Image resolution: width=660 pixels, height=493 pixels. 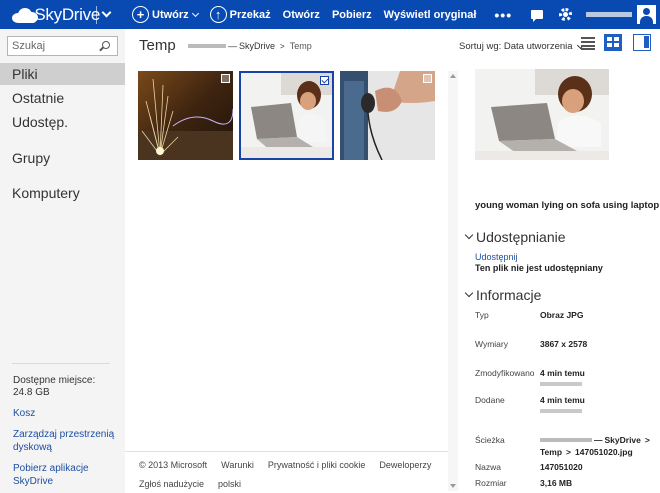 I want to click on more-commands-button: •••, so click(x=503, y=15).